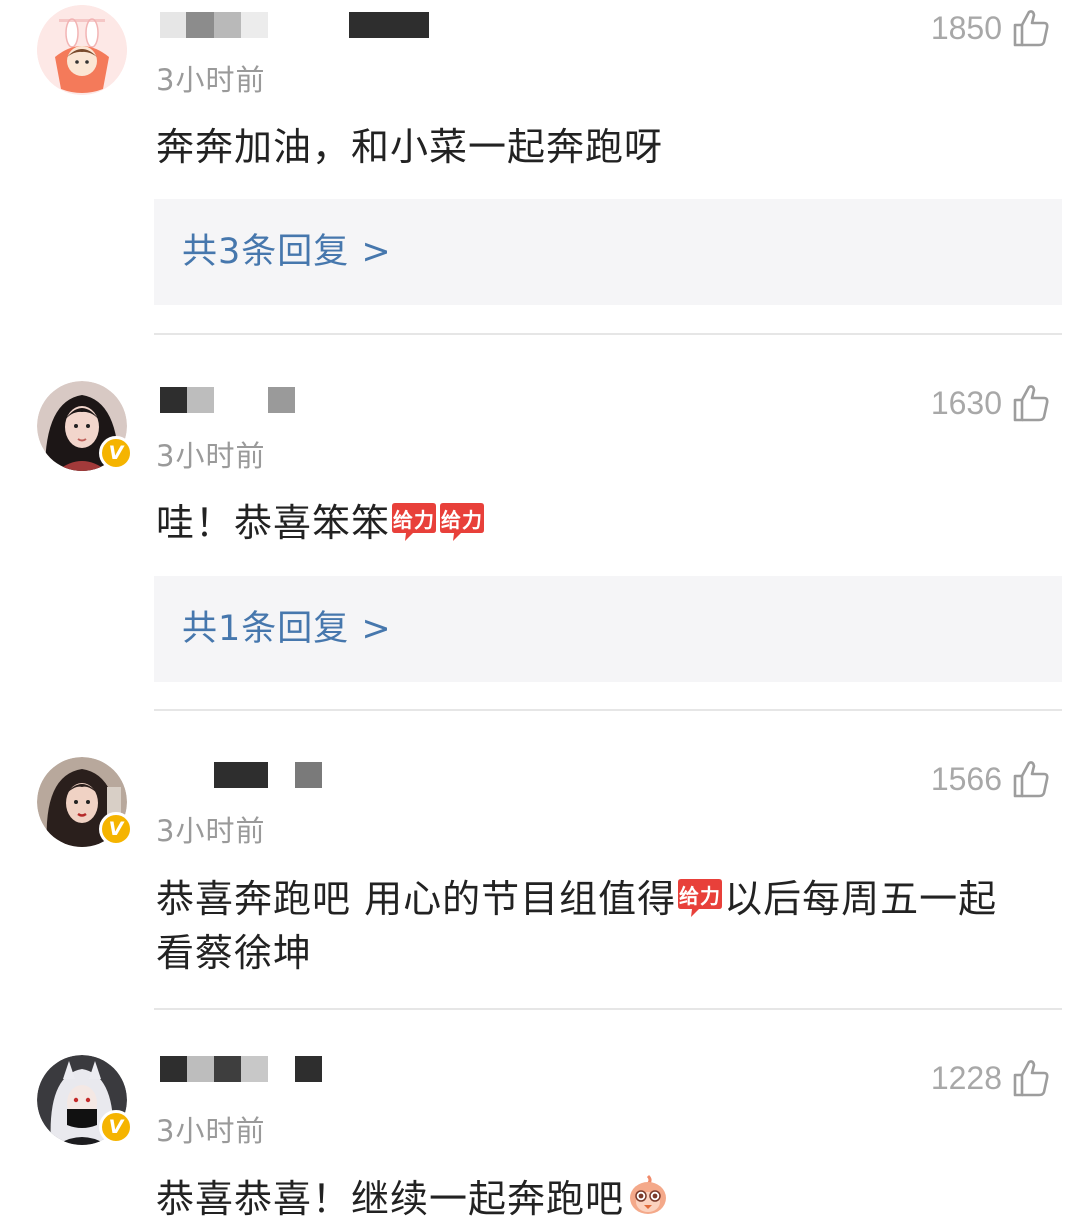 The height and width of the screenshot is (1230, 1080). Describe the element at coordinates (966, 27) in the screenshot. I see `like-count: 1850` at that location.